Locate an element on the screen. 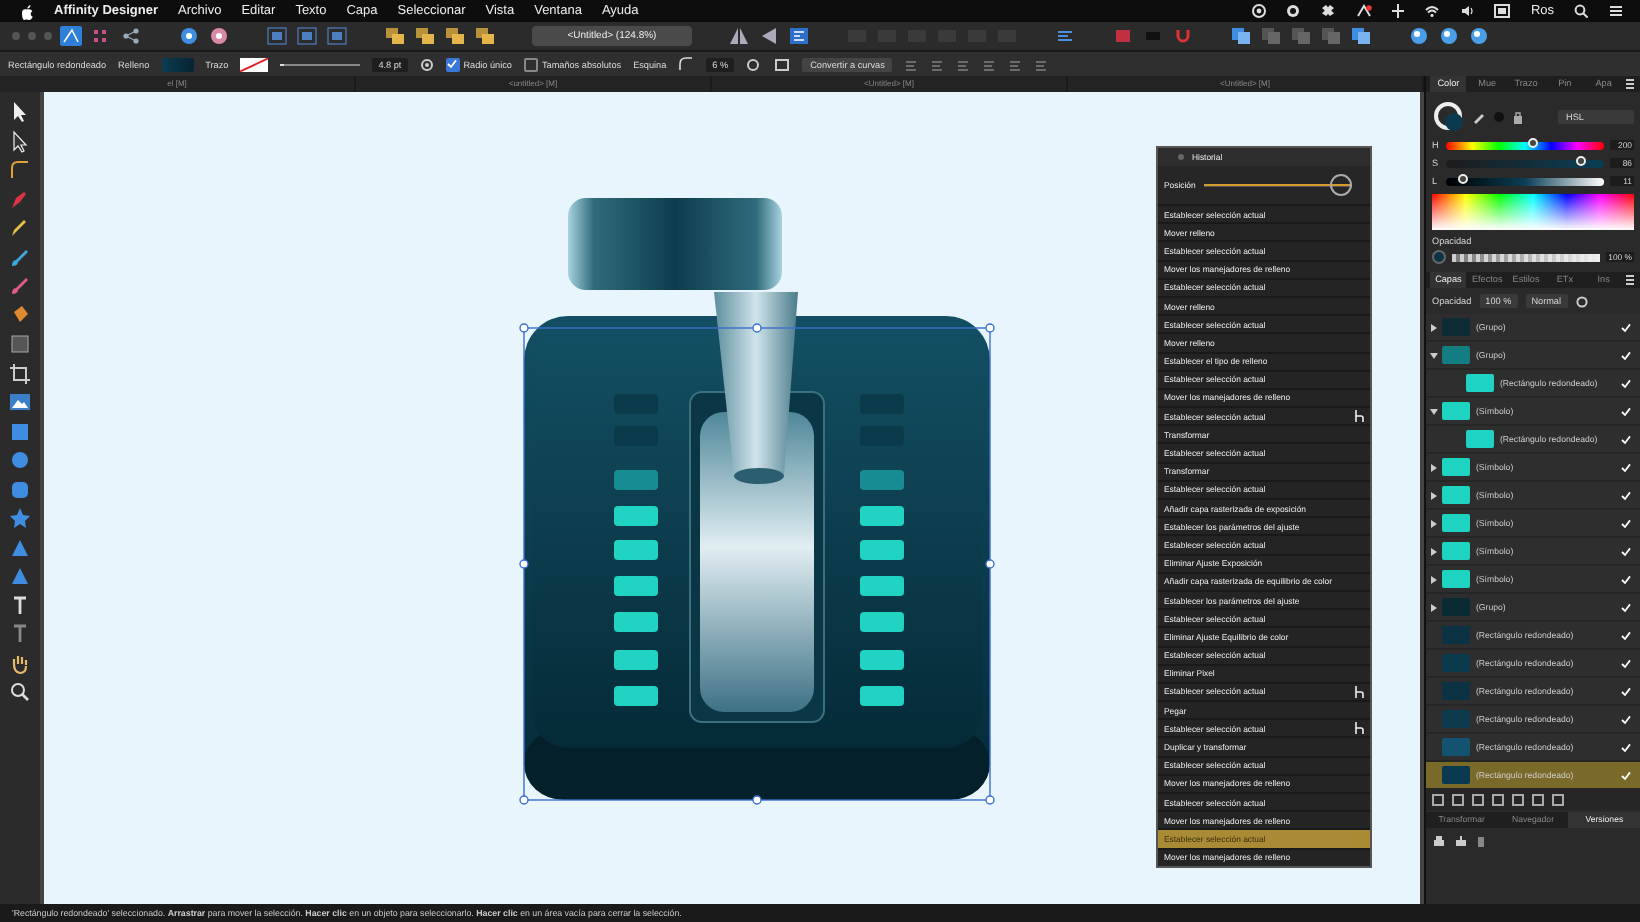 The image size is (1640, 922). fill-icon is located at coordinates (20, 315).